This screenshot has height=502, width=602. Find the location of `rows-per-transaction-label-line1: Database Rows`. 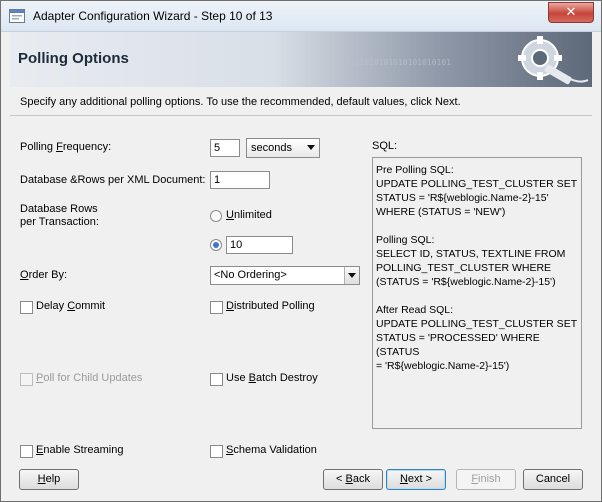

rows-per-transaction-label-line1: Database Rows is located at coordinates (59, 209).